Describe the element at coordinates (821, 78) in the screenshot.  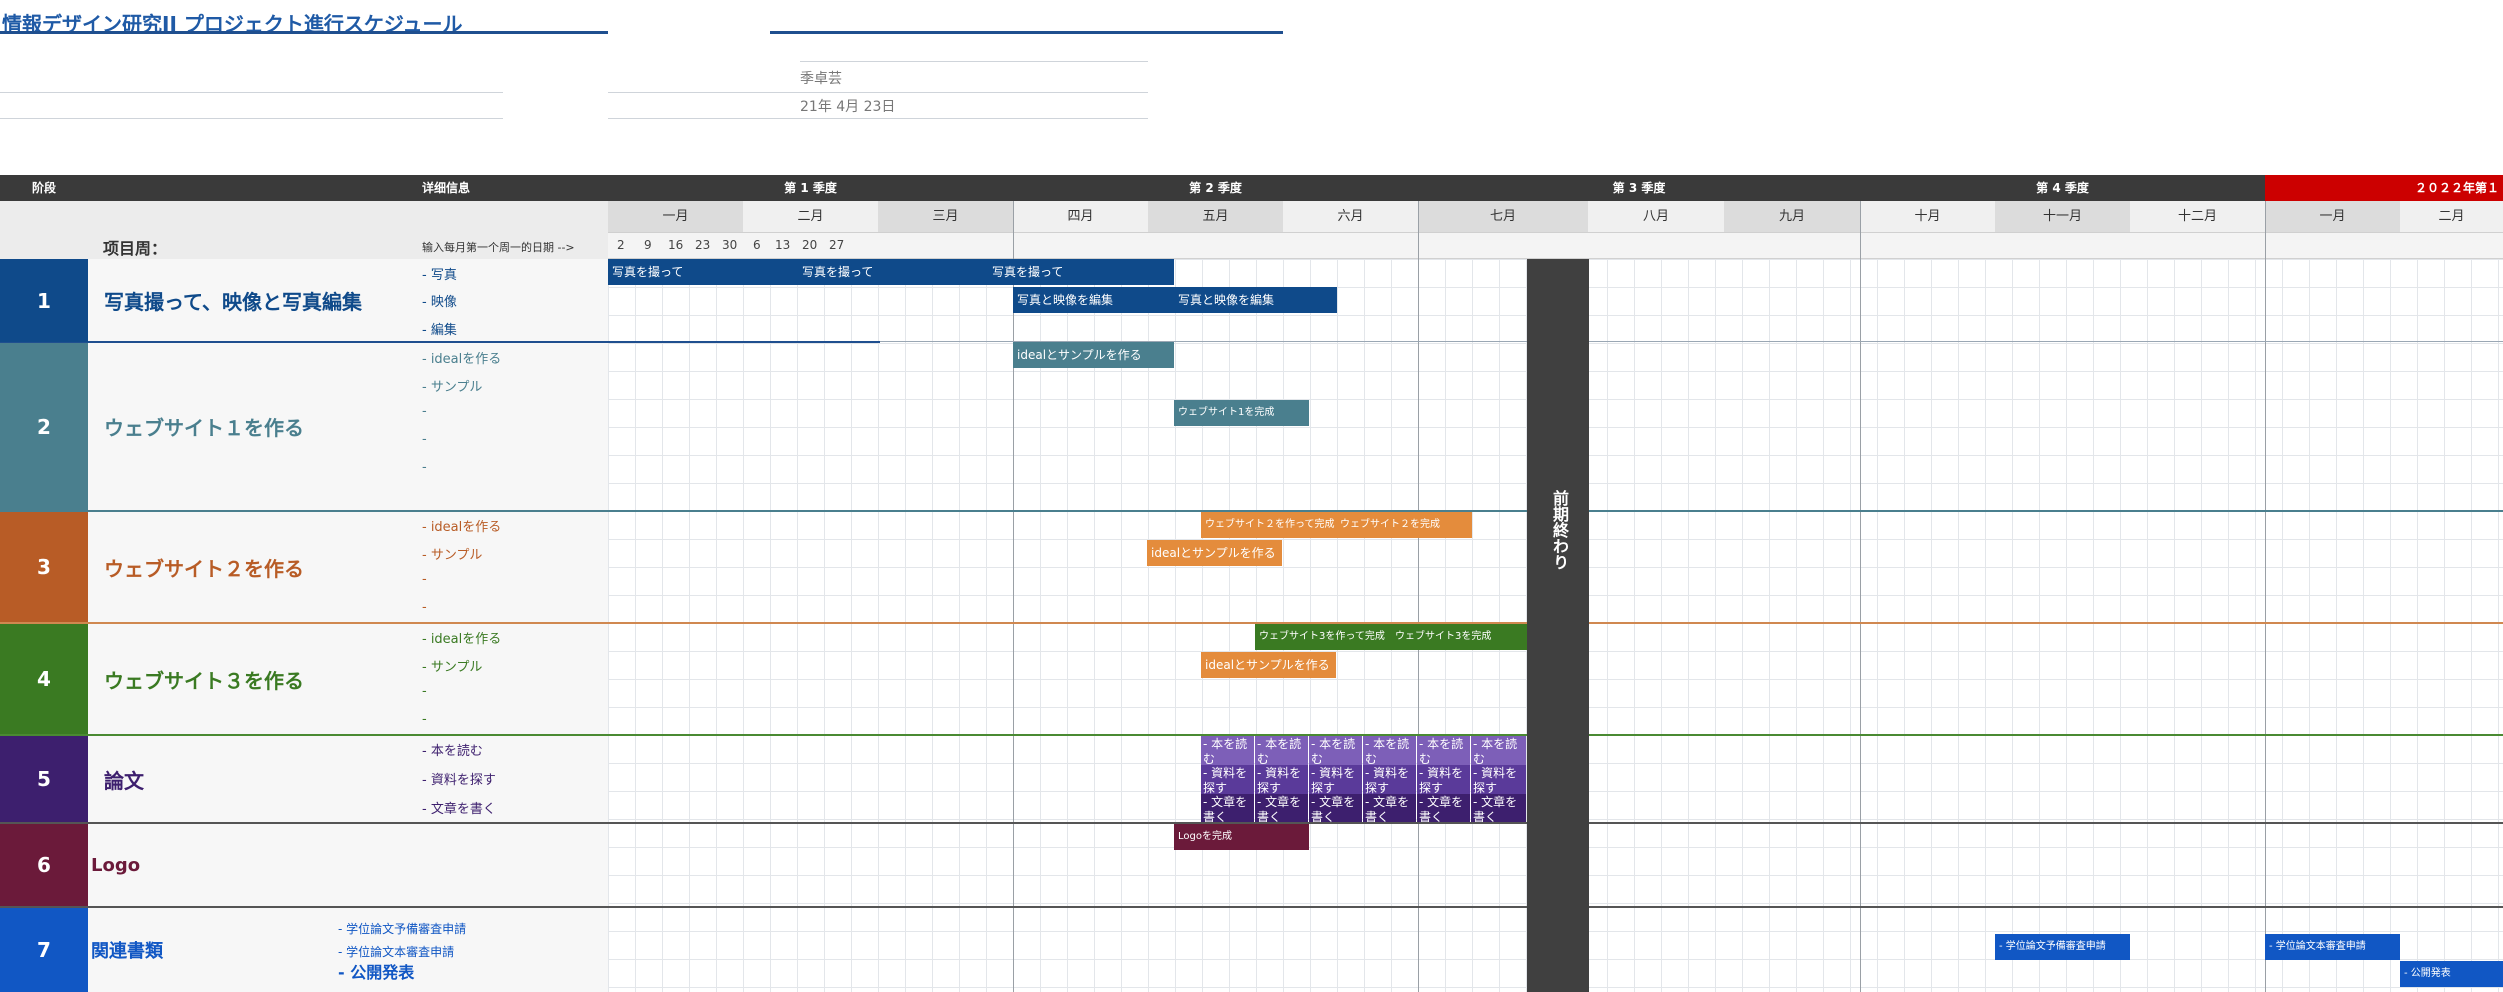
I see `author-name: 季卓芸` at that location.